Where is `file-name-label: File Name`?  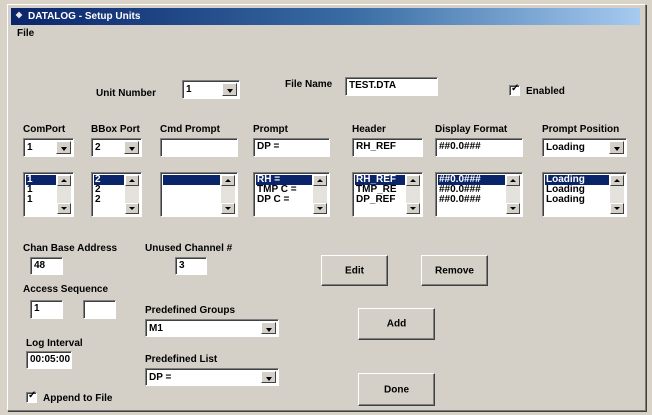 file-name-label: File Name is located at coordinates (309, 84).